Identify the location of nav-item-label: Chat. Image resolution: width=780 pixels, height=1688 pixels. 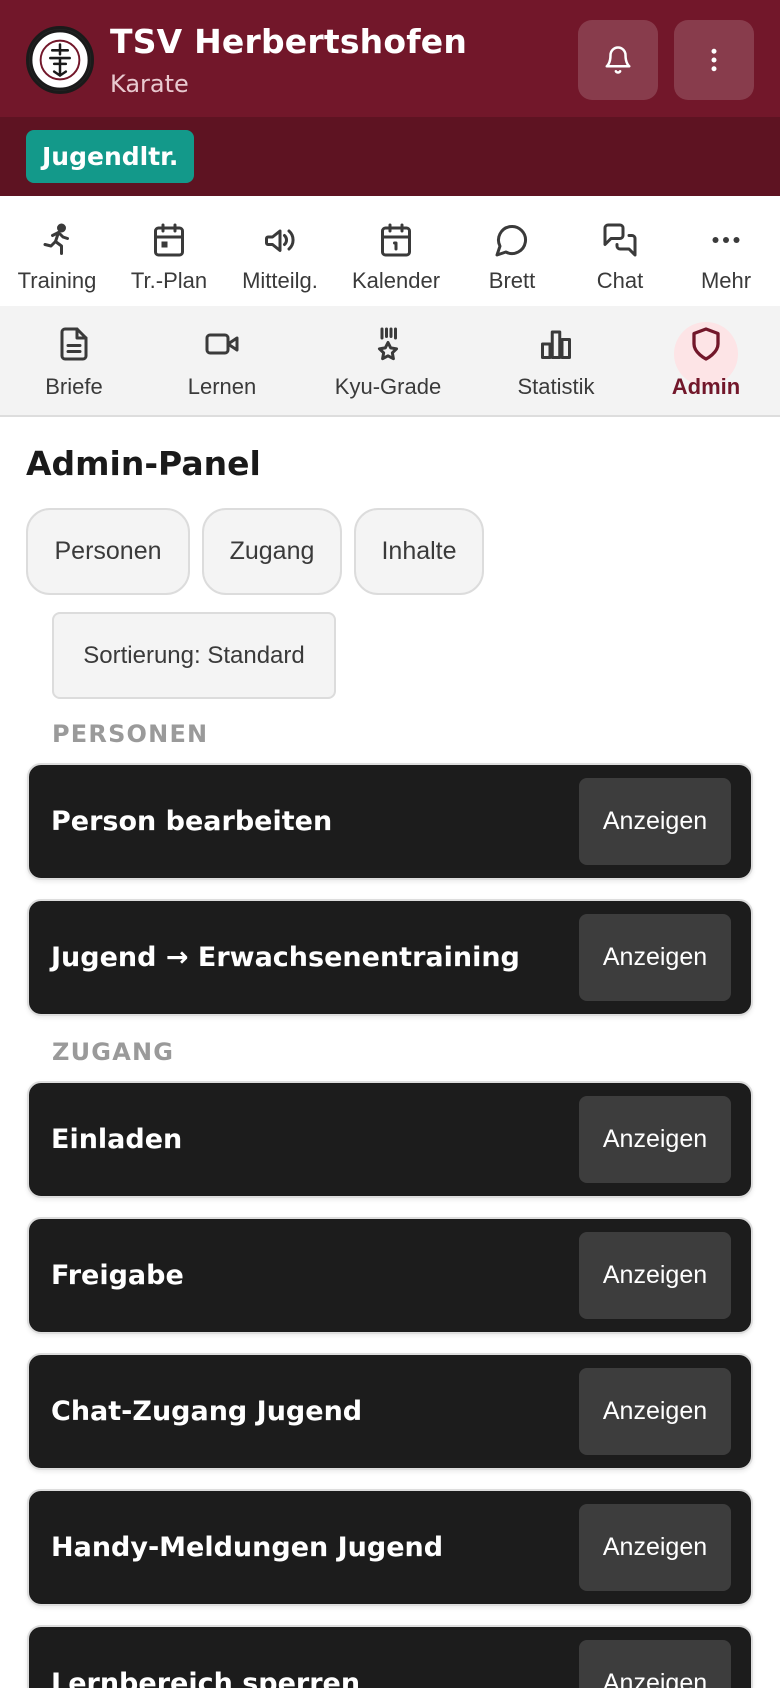
(620, 280).